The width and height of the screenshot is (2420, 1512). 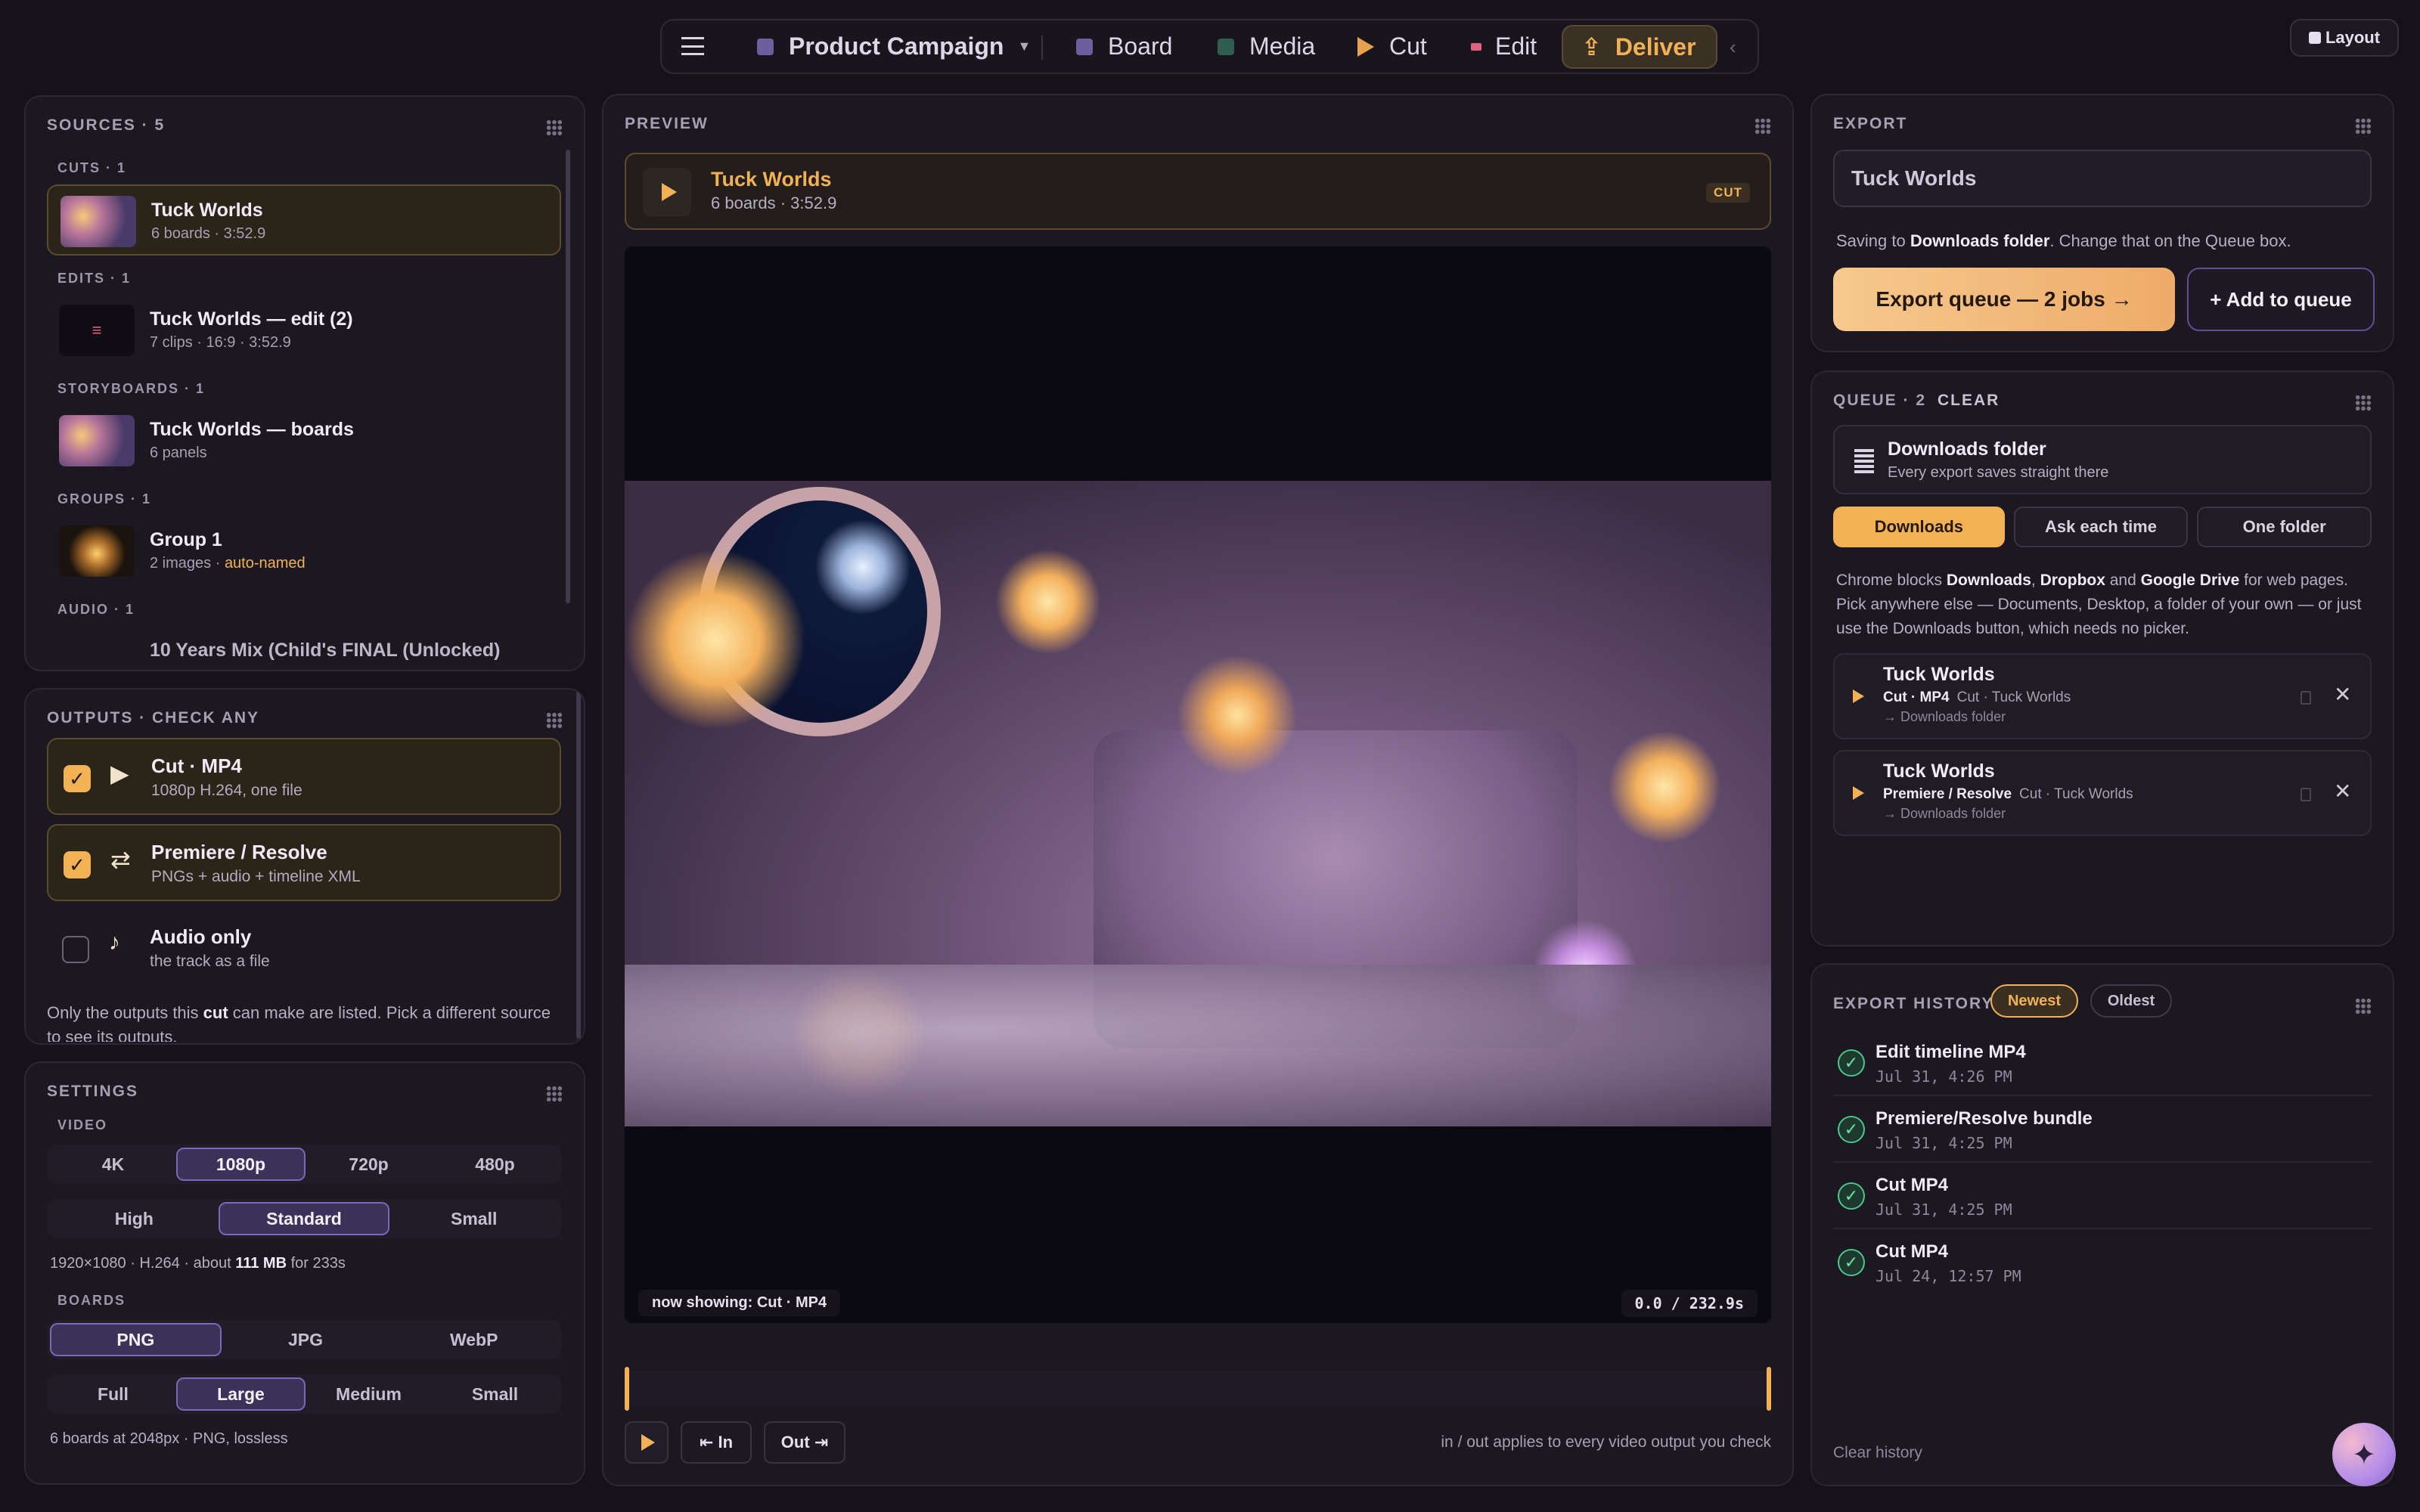 What do you see at coordinates (2004, 299) in the screenshot?
I see `export-queue-button: Export queue — 2 jobs →` at bounding box center [2004, 299].